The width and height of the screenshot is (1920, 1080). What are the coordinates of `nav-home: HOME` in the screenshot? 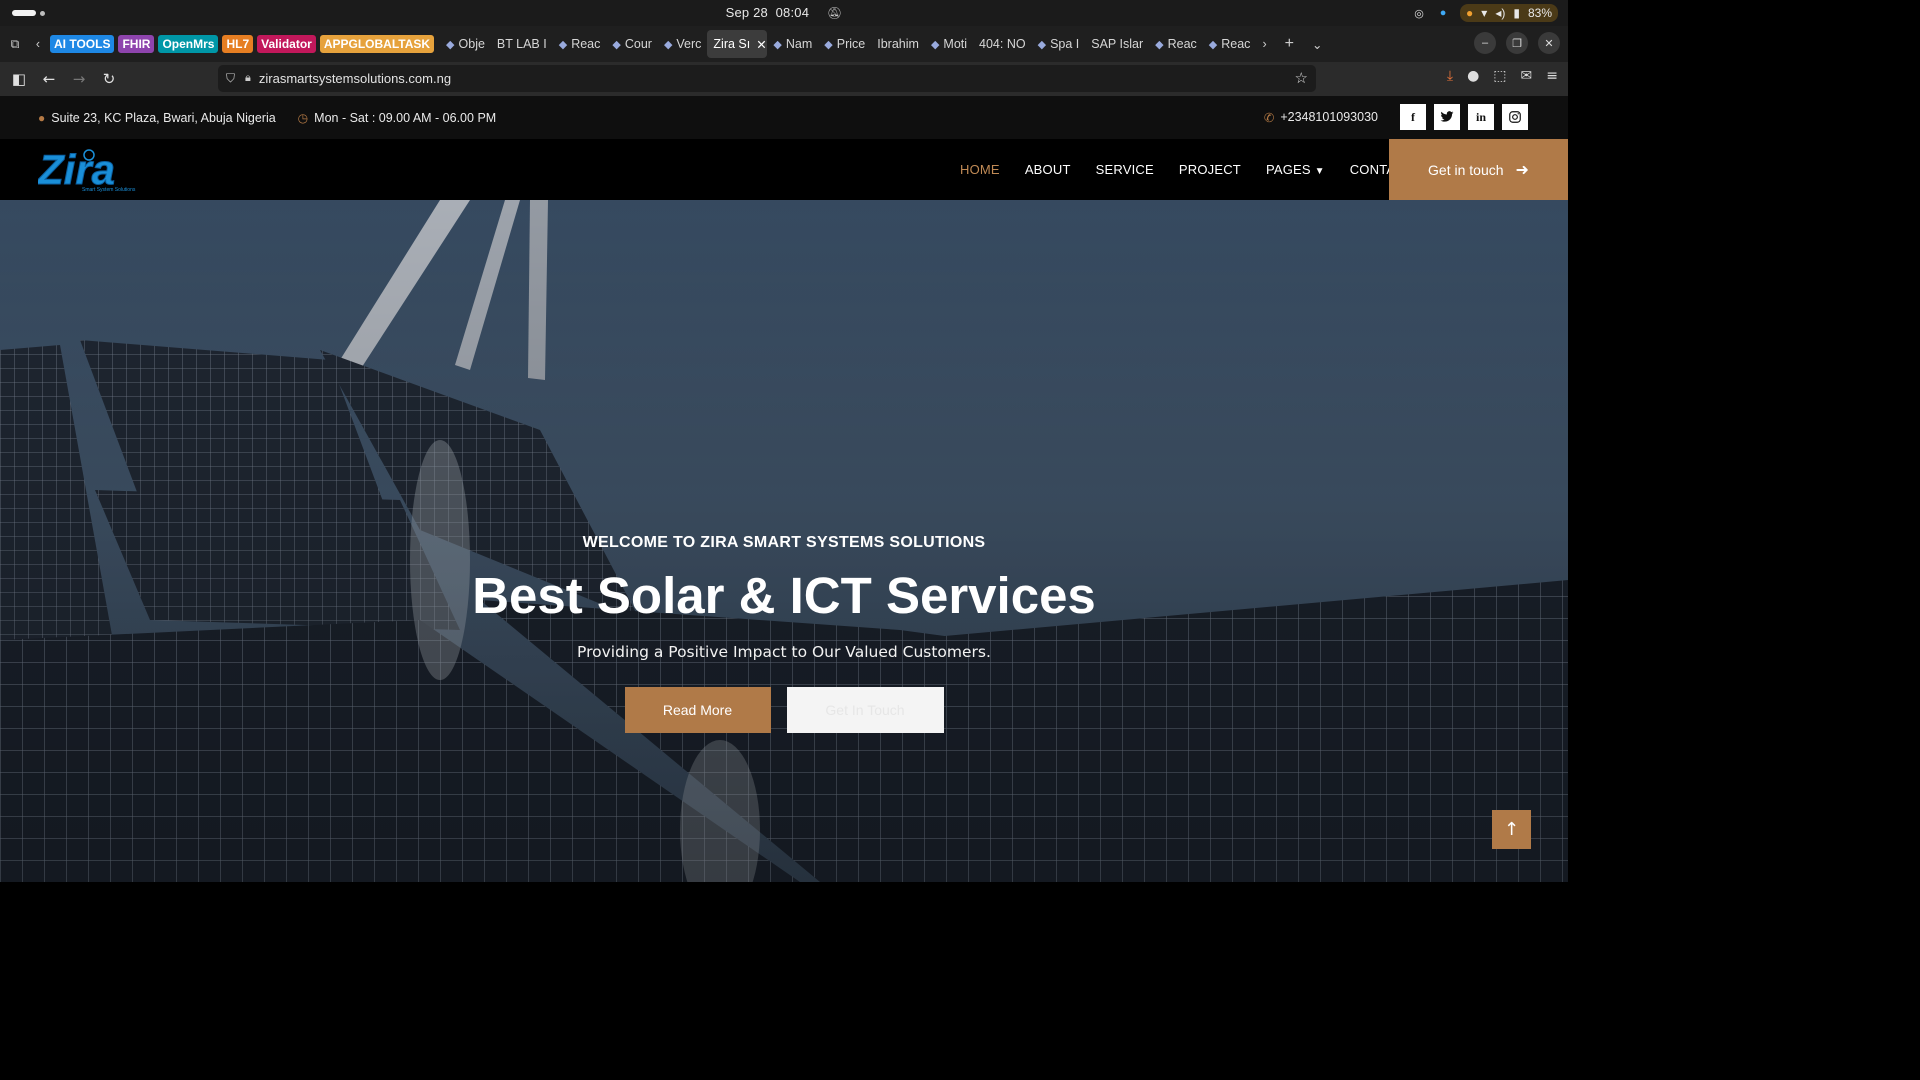 It's located at (980, 169).